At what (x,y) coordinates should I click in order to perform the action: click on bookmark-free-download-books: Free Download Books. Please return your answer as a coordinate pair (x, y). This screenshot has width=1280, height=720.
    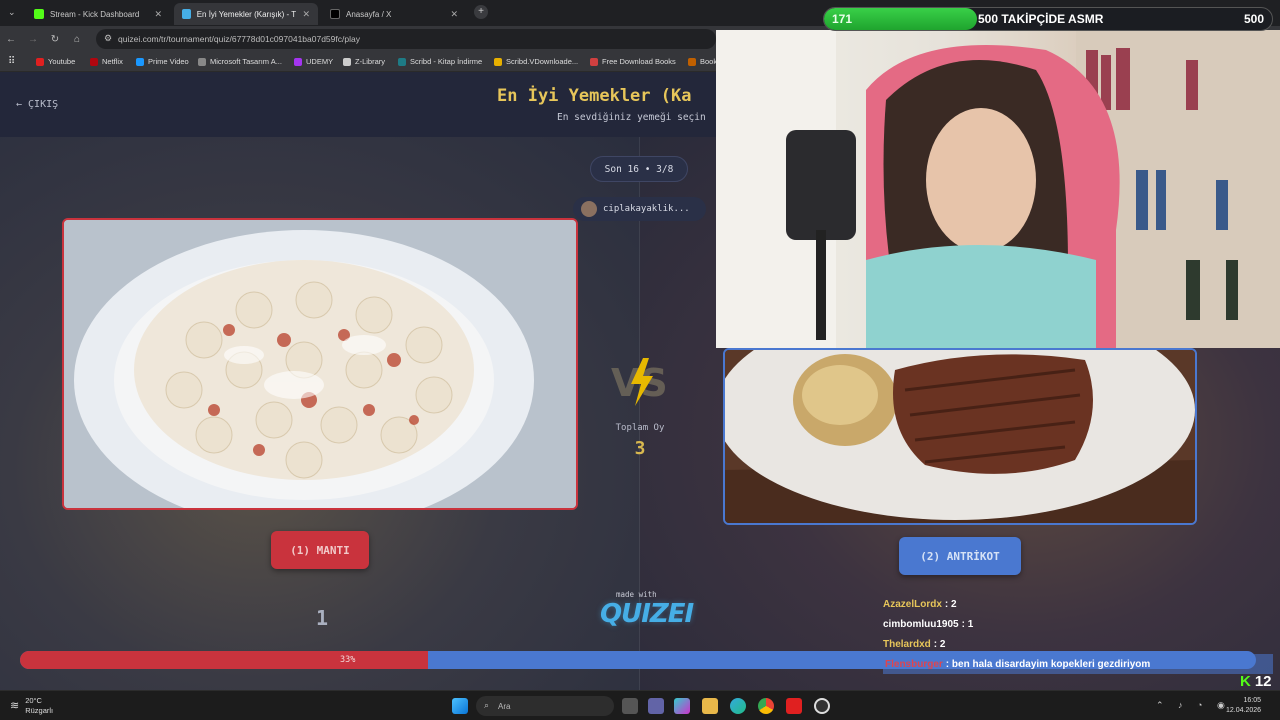
    Looking at the image, I should click on (633, 61).